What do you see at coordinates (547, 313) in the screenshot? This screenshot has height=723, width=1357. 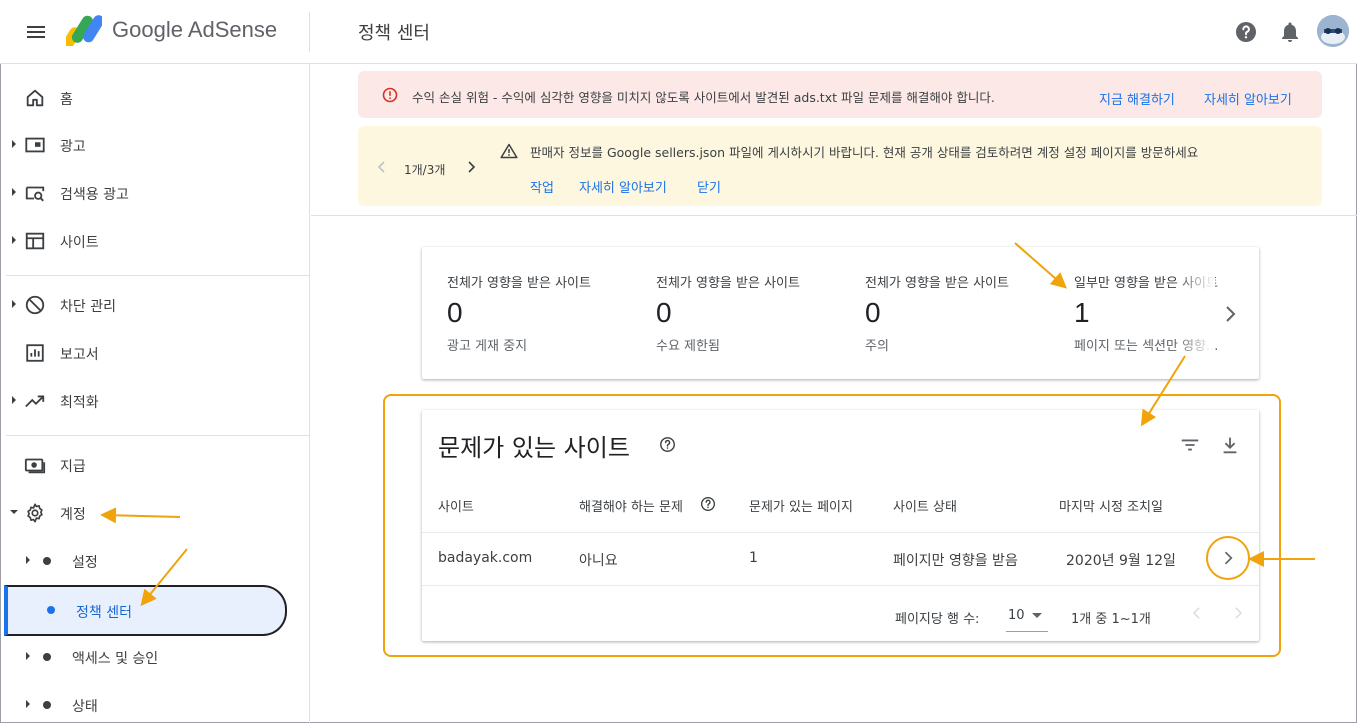 I see `summary-stat: 전체가 영향을 받은 사이트 0 광고 게재 중지` at bounding box center [547, 313].